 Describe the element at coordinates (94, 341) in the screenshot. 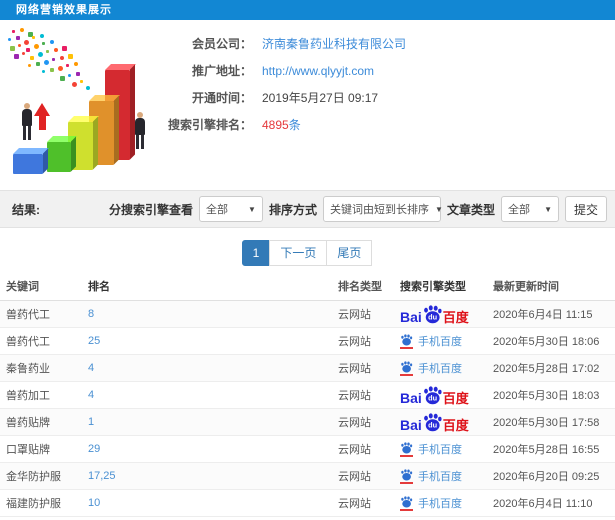

I see `rank-link: 25` at that location.